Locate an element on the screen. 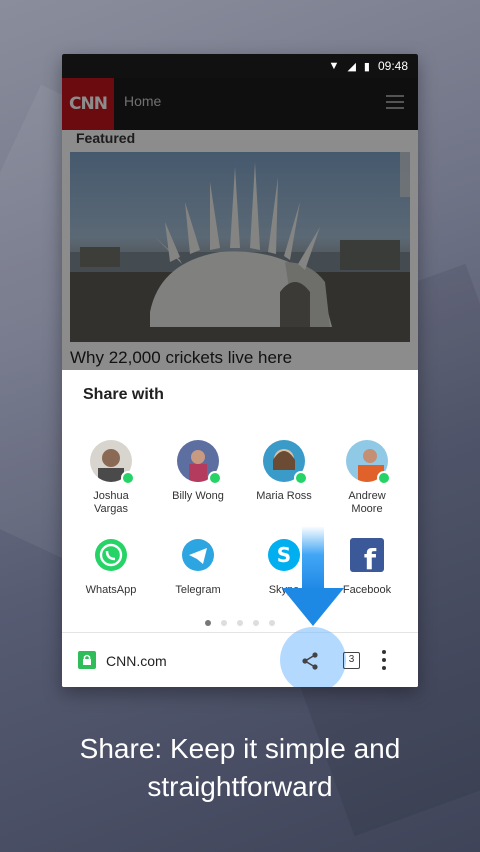  svg-text: f is located at coordinates (370, 557).